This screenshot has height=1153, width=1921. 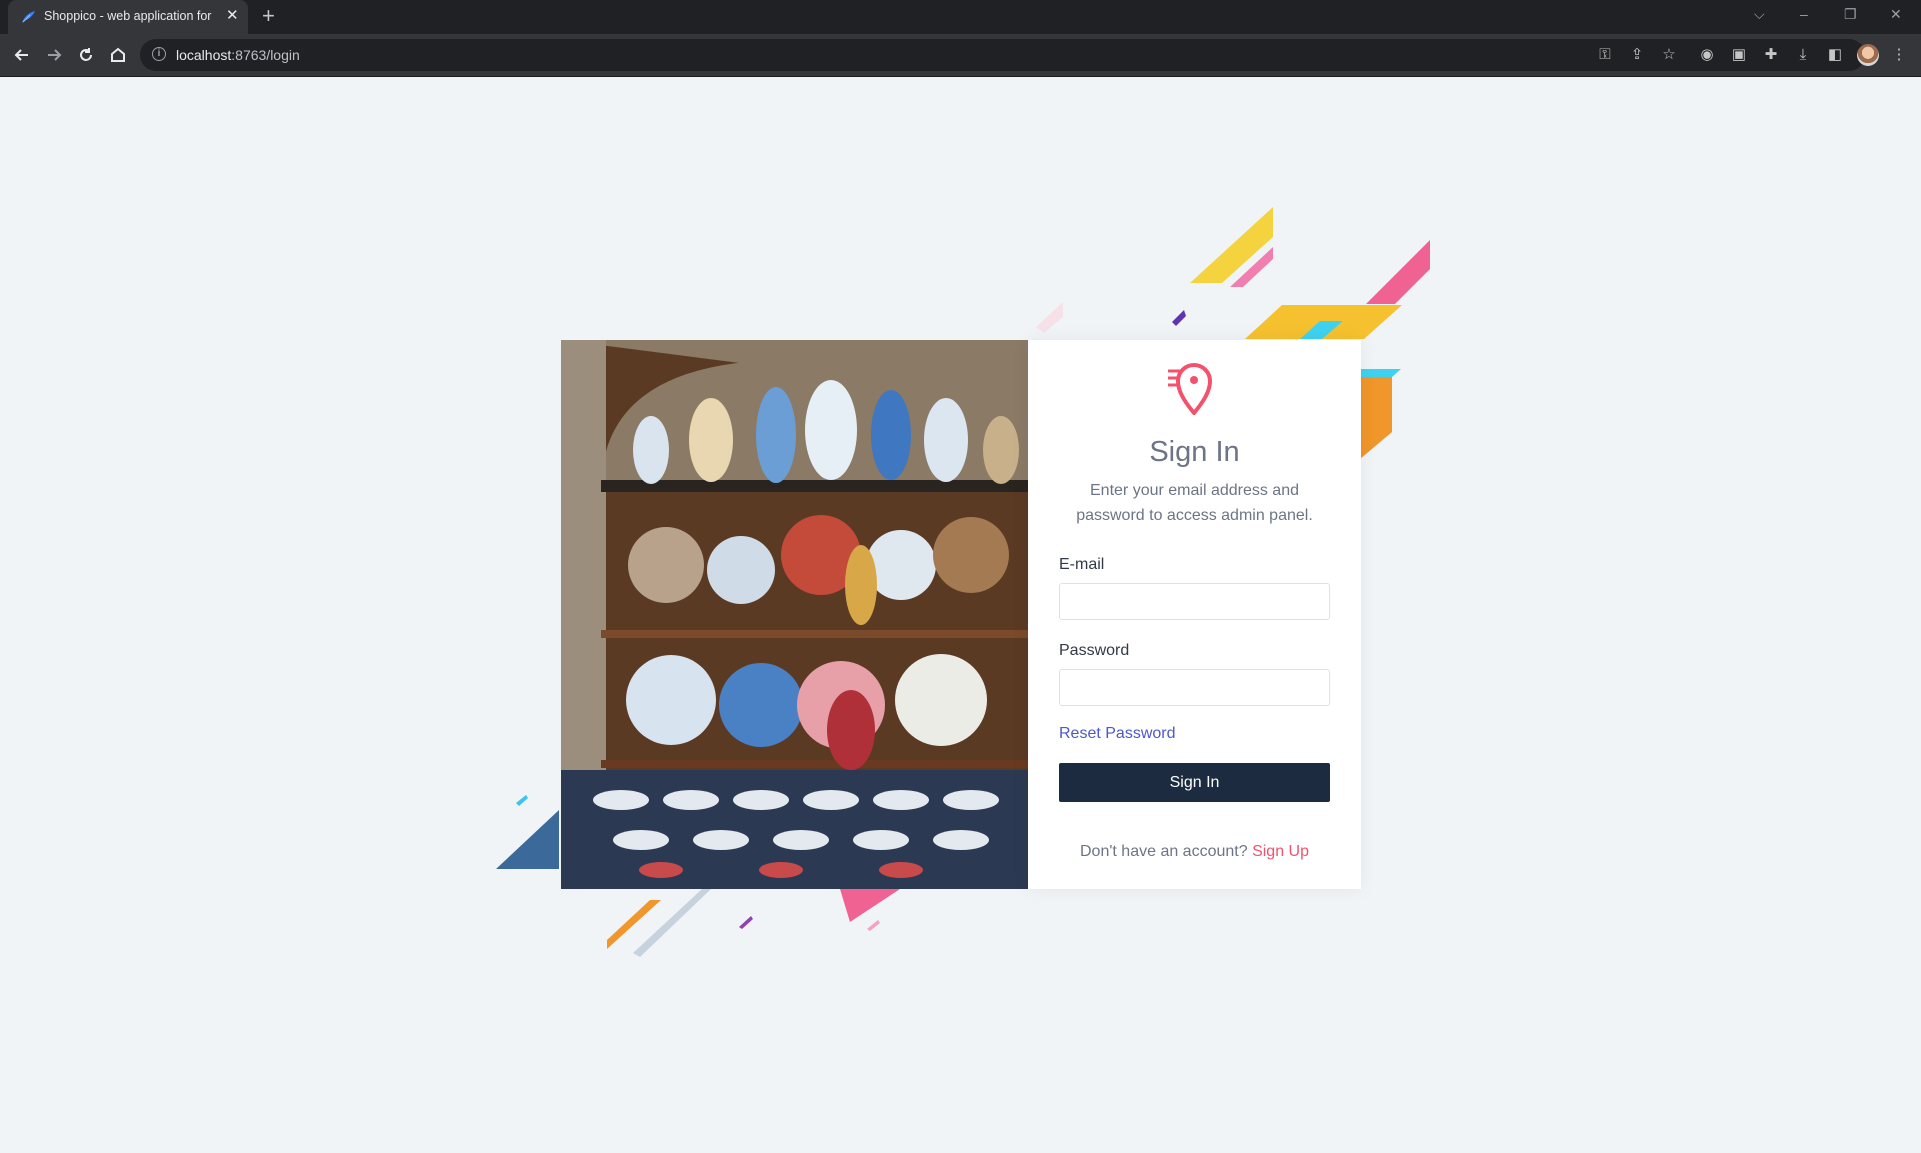 I want to click on address-bar: i localhost:8763/login ⚿ ⇪ ☆, so click(x=1002, y=55).